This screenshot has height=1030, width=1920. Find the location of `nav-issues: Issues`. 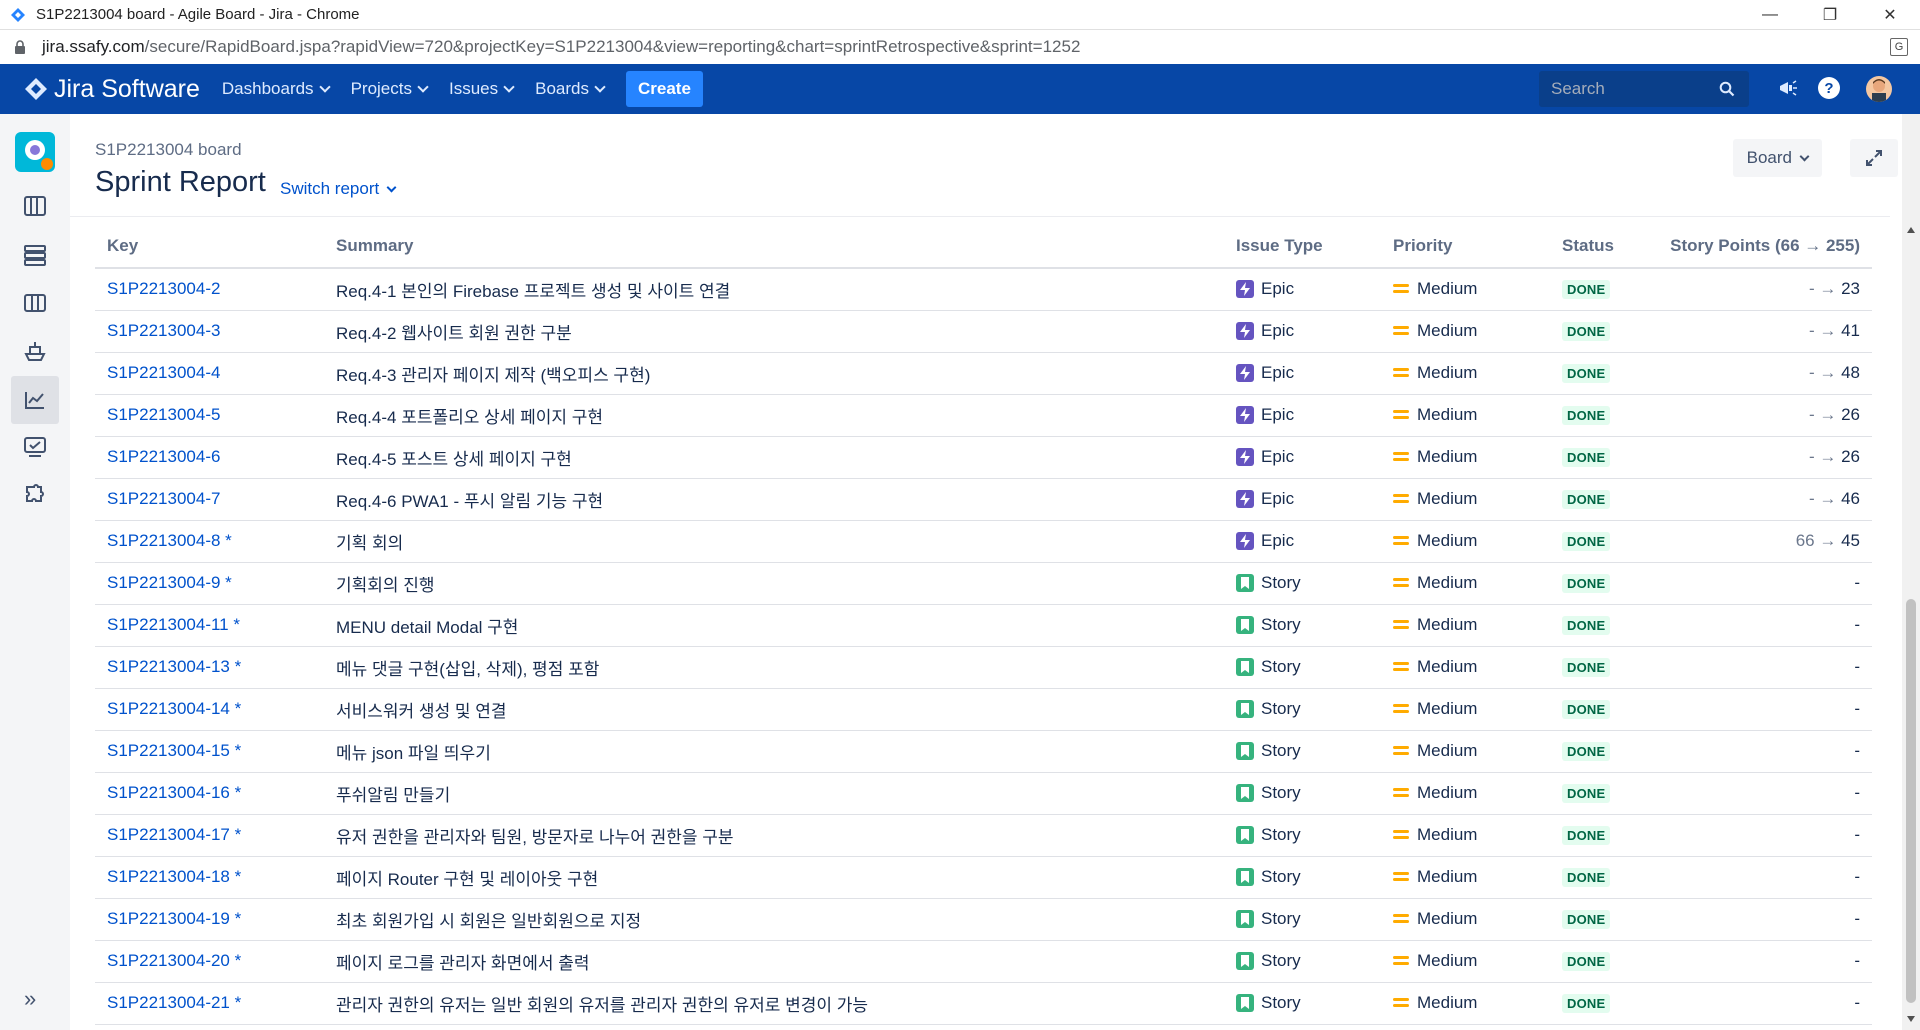

nav-issues: Issues is located at coordinates (482, 89).